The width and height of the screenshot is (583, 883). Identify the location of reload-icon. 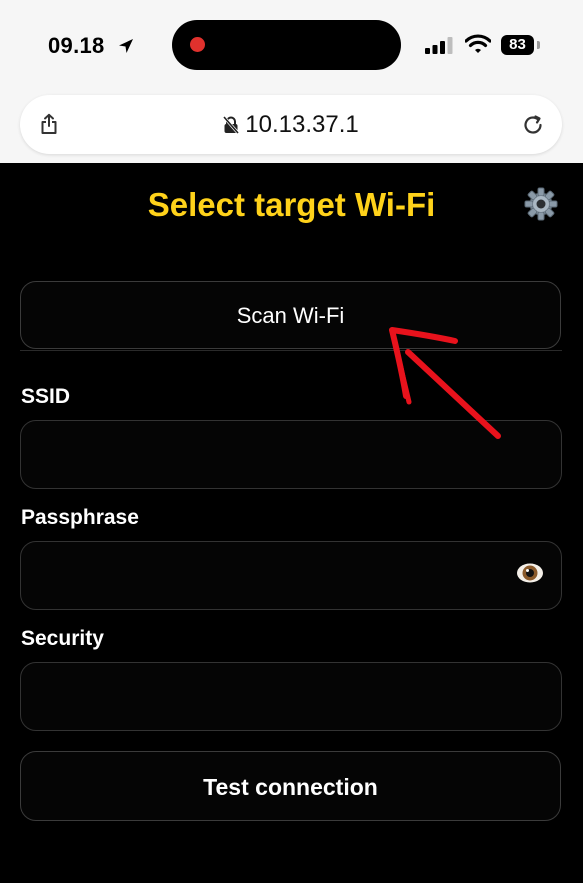
(533, 127).